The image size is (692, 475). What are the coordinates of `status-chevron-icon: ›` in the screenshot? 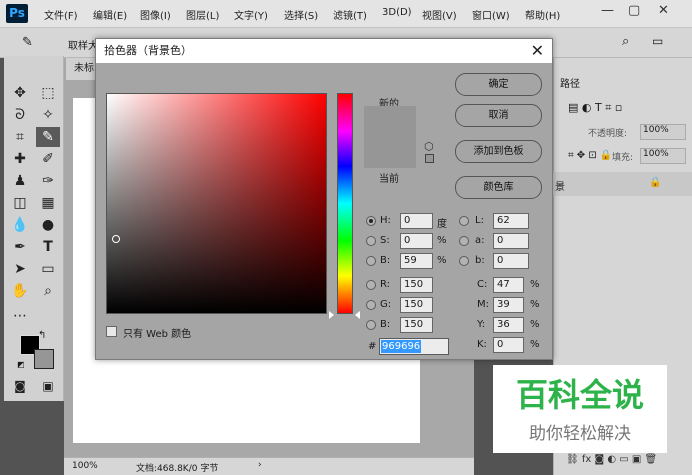 It's located at (260, 465).